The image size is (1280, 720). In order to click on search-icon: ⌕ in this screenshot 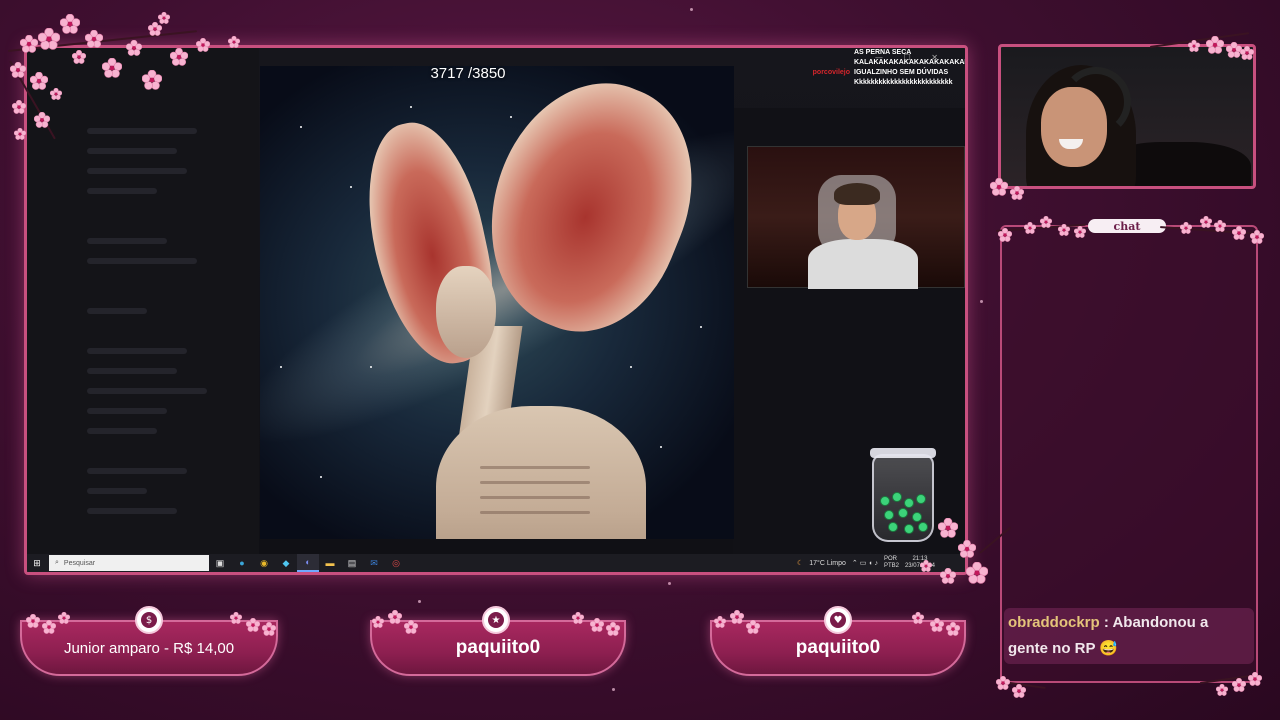, I will do `click(57, 562)`.